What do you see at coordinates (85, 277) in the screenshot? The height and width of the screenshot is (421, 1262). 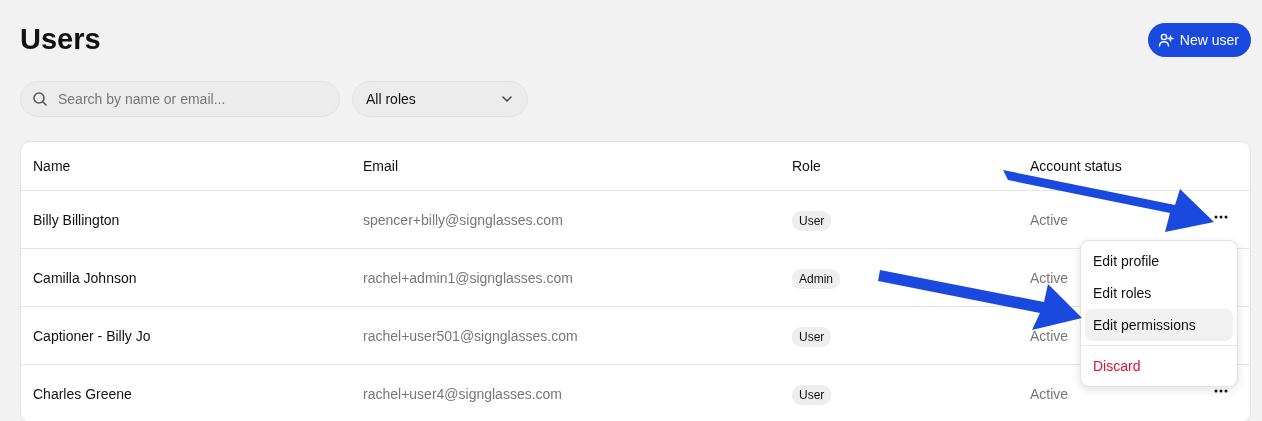 I see `user-name: Camilla Johnson` at bounding box center [85, 277].